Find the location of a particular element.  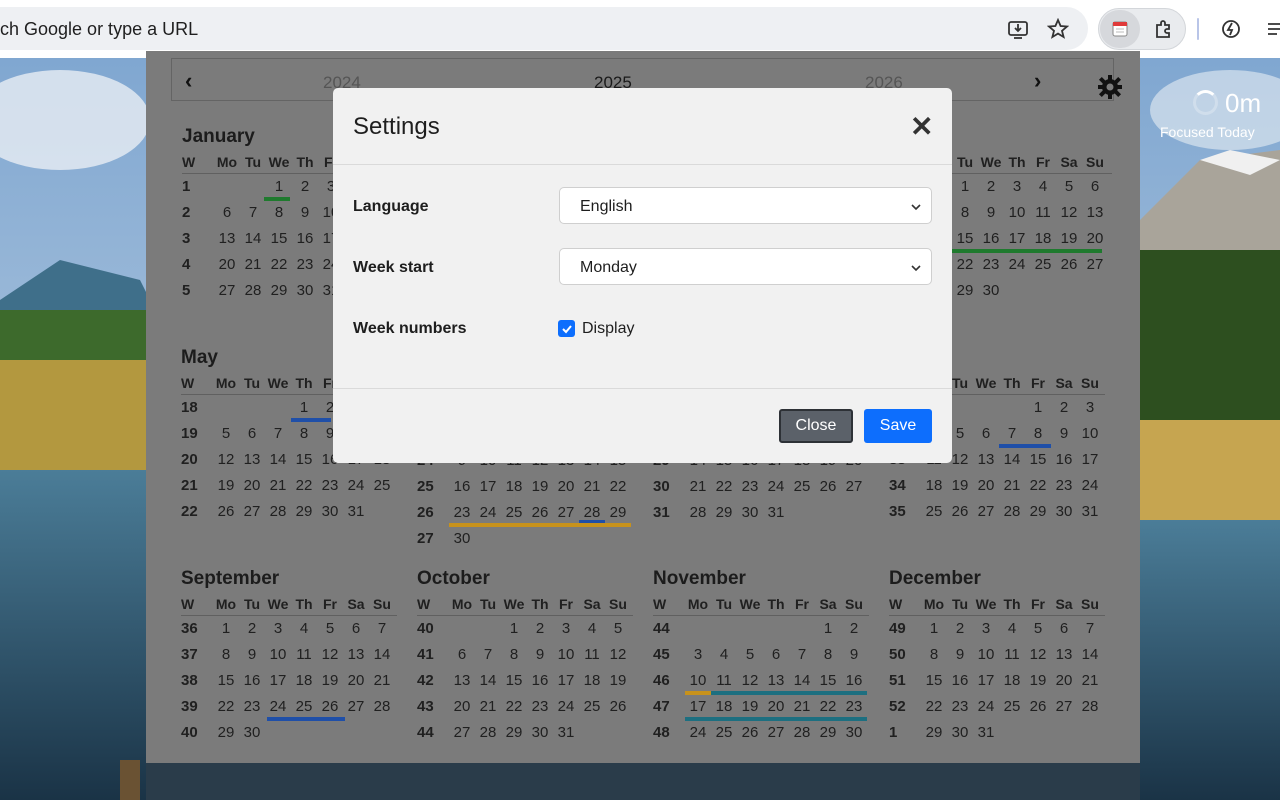

day-cell: 20 is located at coordinates (356, 682).